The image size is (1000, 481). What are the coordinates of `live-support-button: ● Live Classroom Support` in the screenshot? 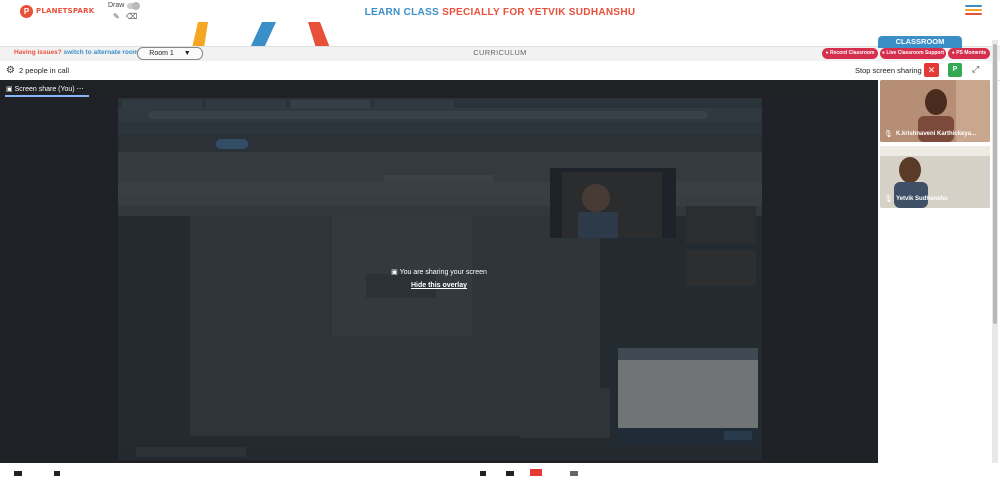 It's located at (913, 53).